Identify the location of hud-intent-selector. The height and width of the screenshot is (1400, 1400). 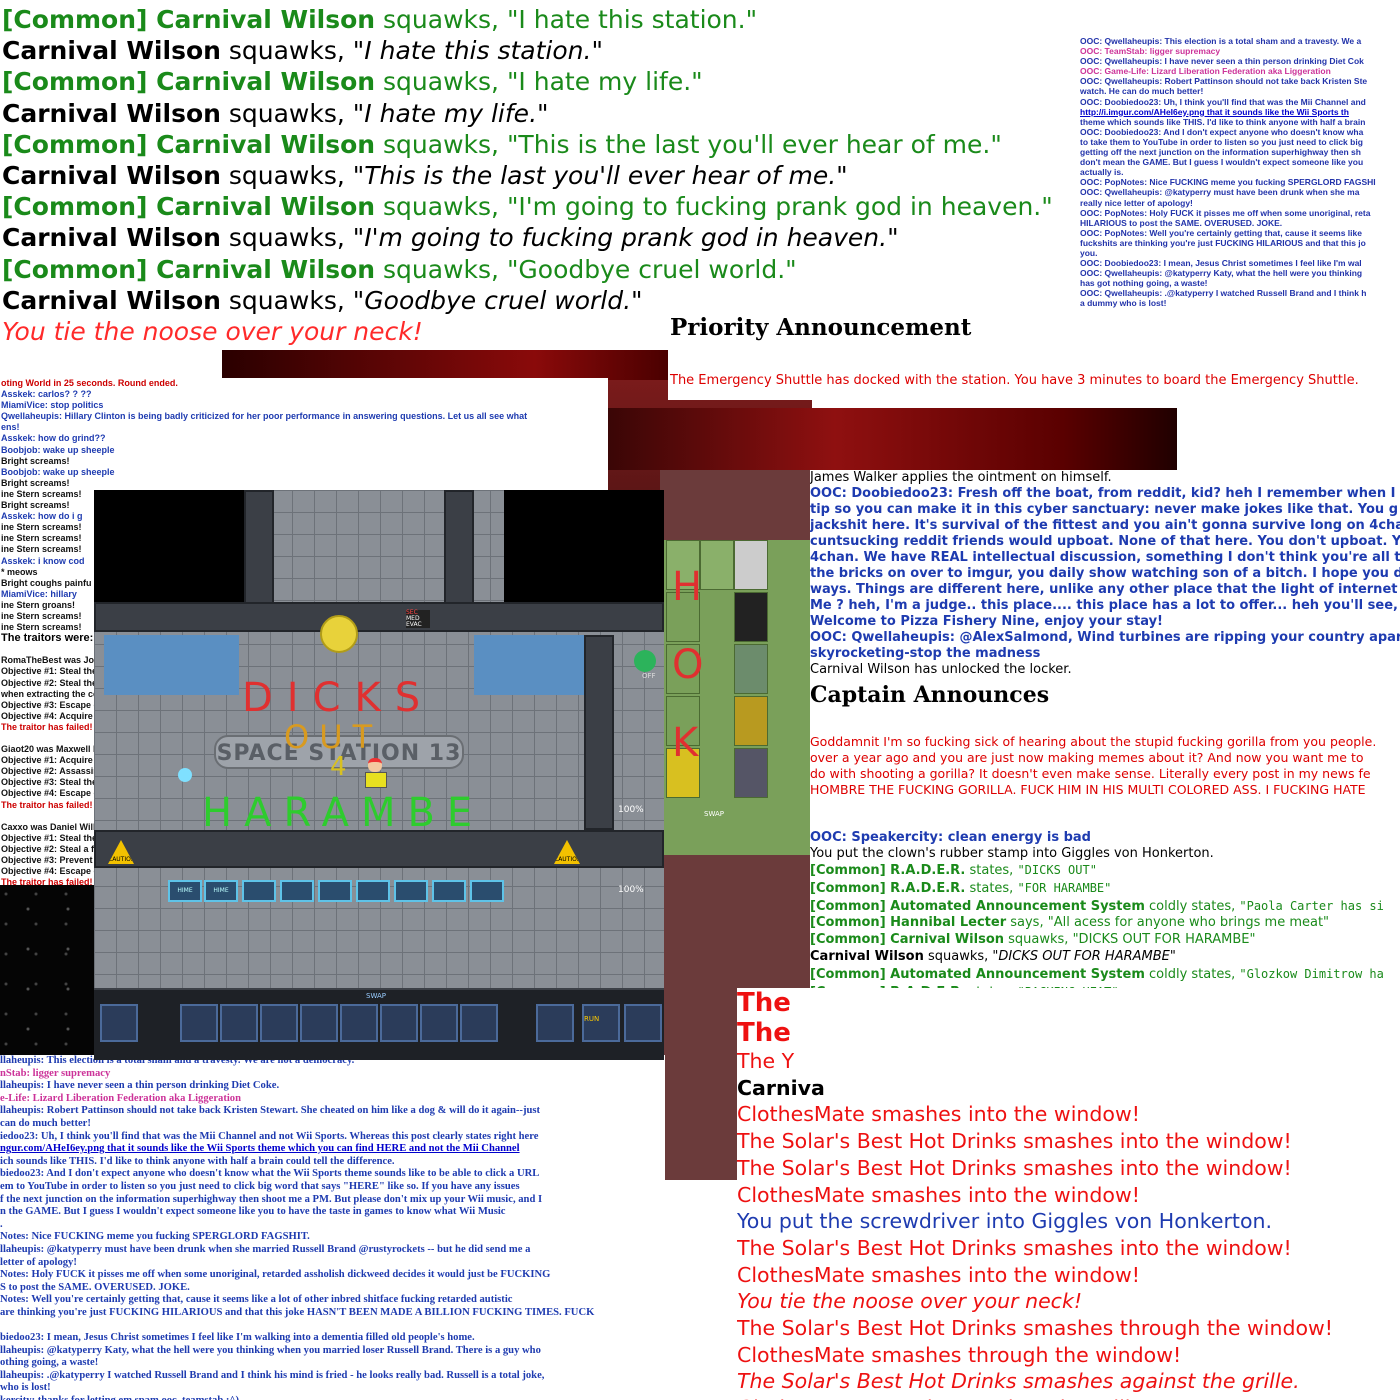
(555, 1023).